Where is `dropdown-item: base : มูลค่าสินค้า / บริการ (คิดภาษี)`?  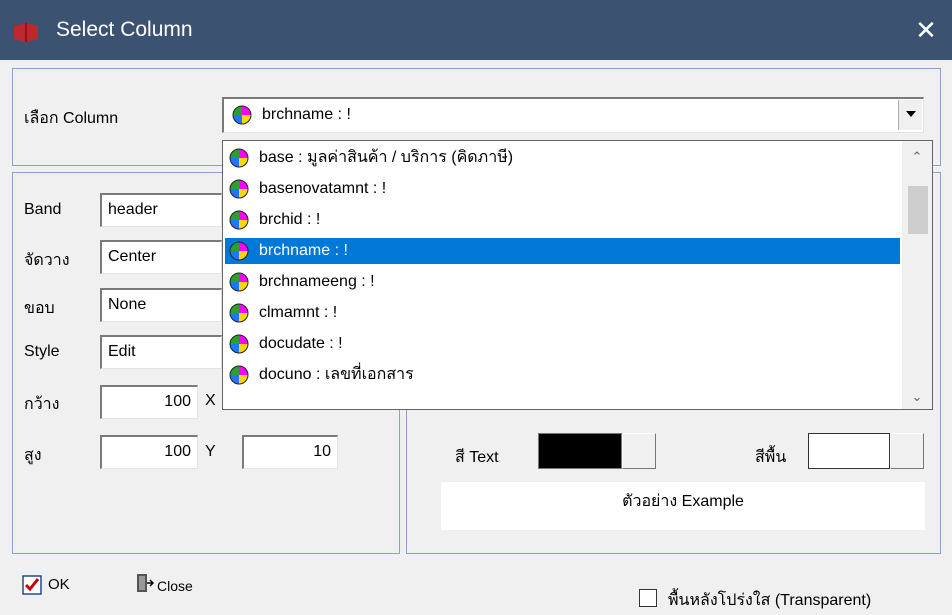
dropdown-item: base : มูลค่าสินค้า / บริการ (คิดภาษี) is located at coordinates (562, 158).